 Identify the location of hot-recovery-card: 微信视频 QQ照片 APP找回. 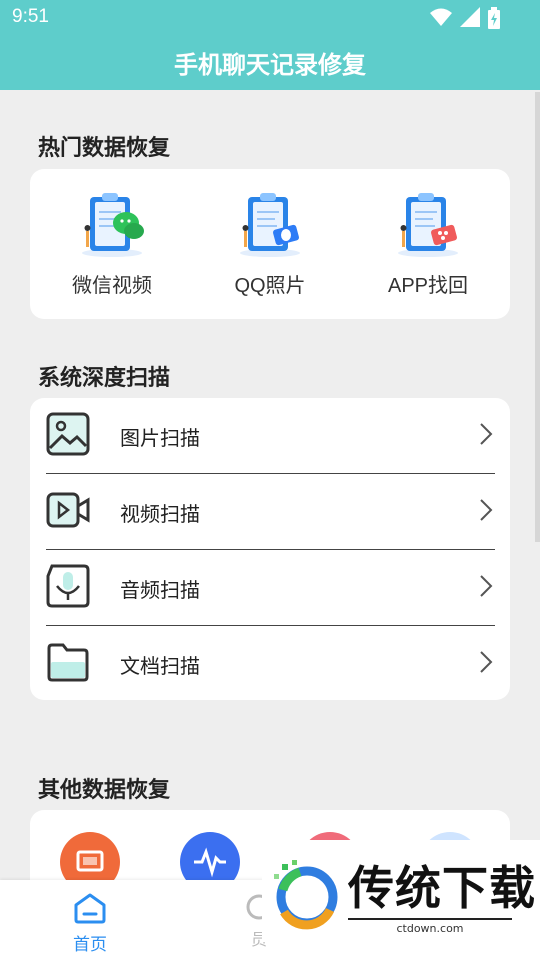
(270, 244).